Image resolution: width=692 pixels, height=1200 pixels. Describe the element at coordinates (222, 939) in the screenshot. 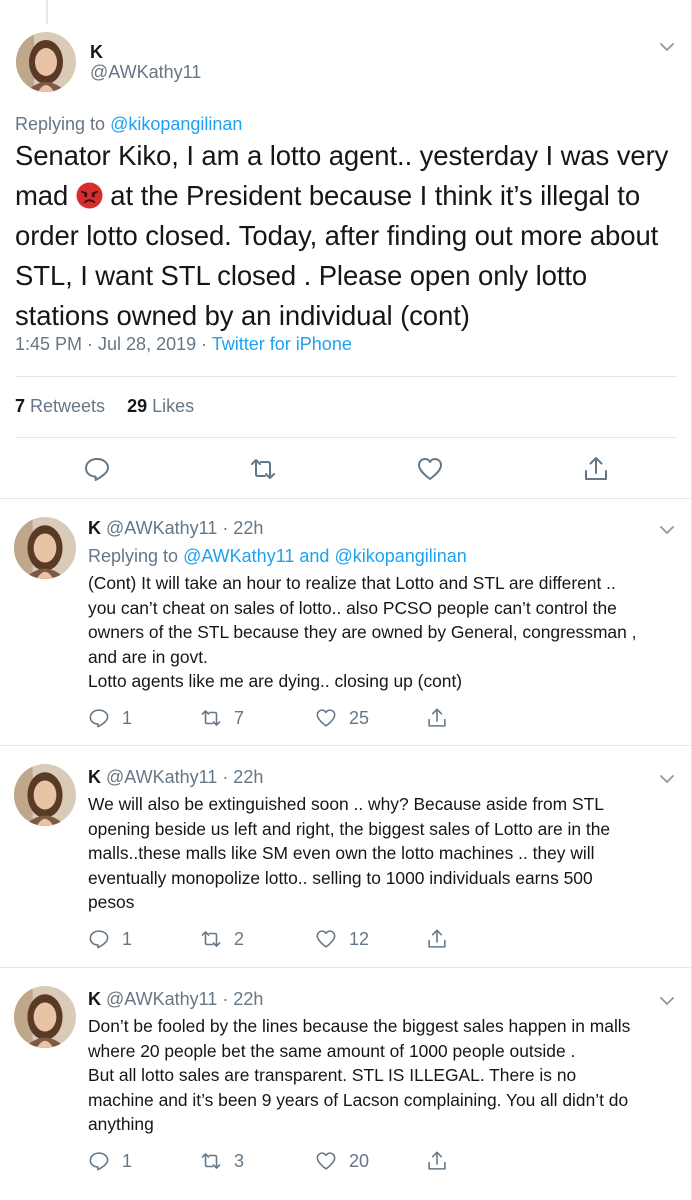

I see `retweet-action: 2` at that location.